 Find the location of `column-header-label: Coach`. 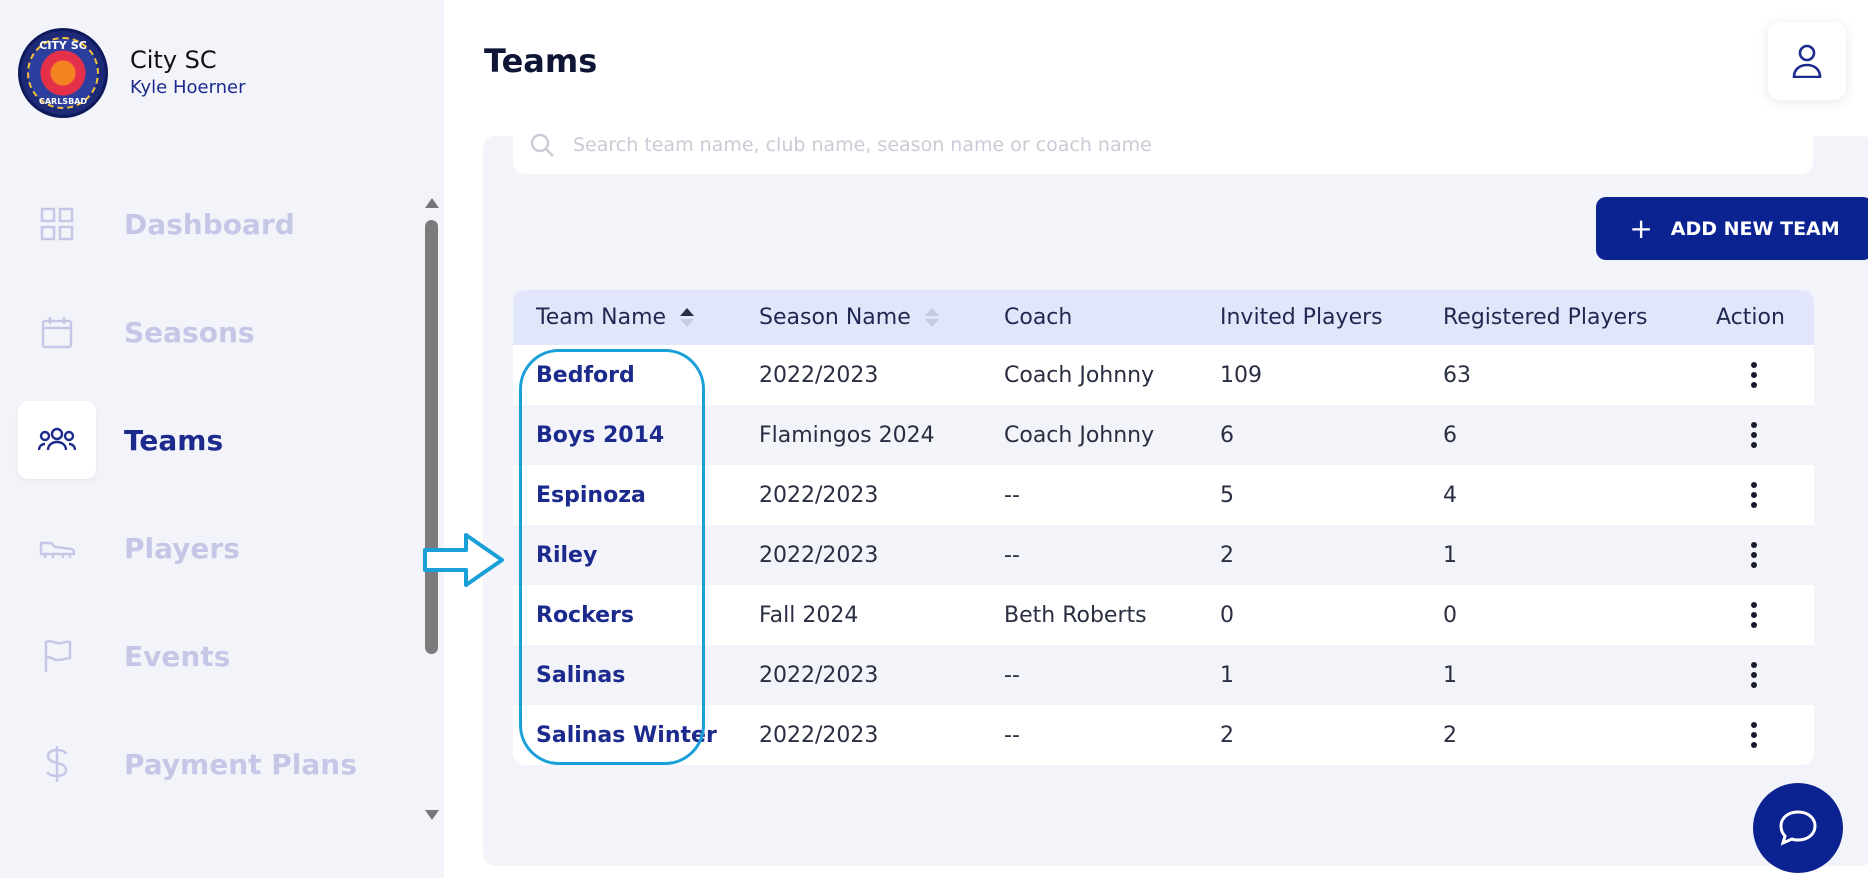

column-header-label: Coach is located at coordinates (1038, 317).